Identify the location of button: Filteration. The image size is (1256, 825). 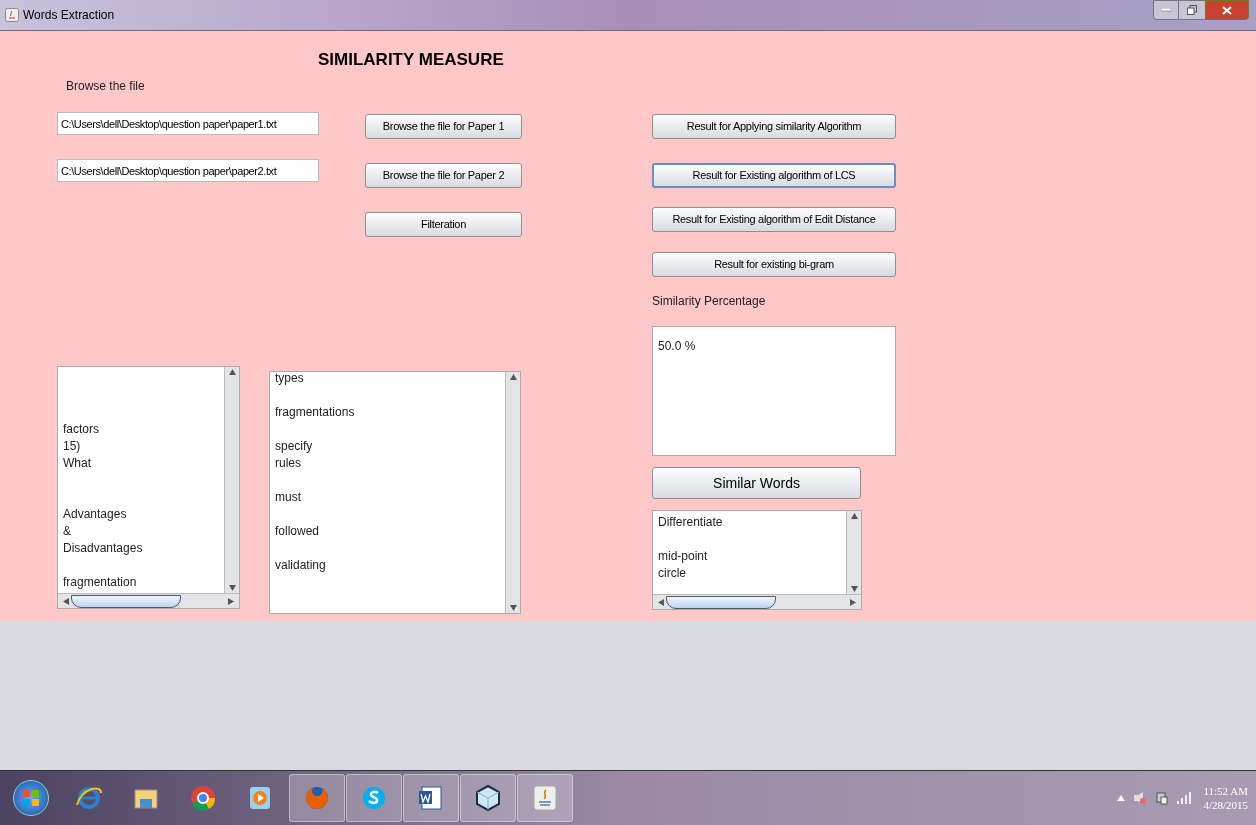
(443, 224).